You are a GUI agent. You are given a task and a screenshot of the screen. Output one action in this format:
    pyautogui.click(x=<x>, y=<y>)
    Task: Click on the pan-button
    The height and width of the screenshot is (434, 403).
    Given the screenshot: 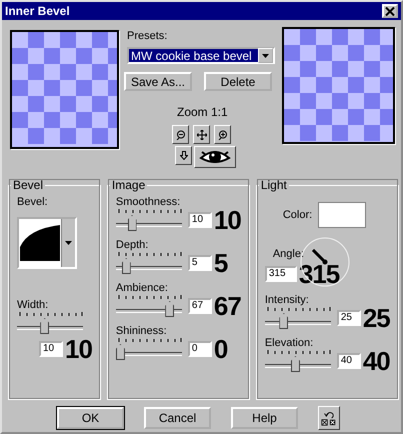 What is the action you would take?
    pyautogui.click(x=201, y=134)
    